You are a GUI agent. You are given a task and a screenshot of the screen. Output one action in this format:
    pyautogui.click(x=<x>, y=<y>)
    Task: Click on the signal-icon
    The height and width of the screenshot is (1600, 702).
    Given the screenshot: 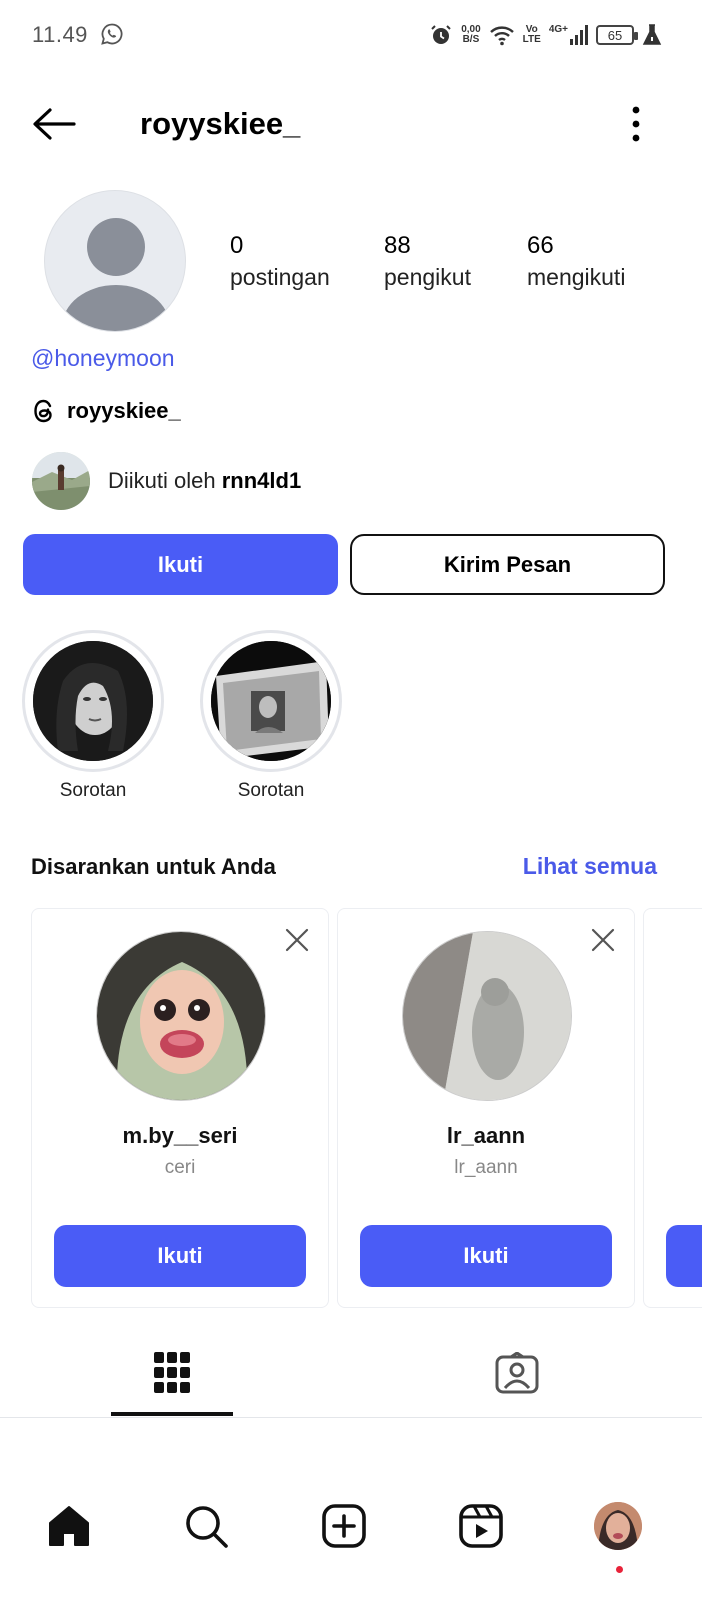 What is the action you would take?
    pyautogui.click(x=579, y=35)
    